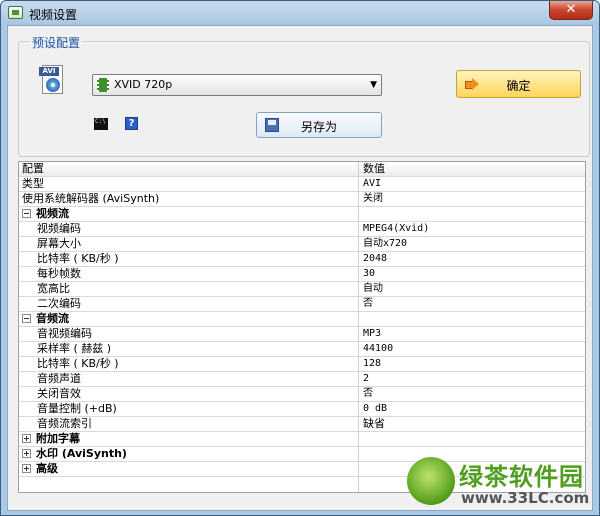 This screenshot has height=516, width=600. I want to click on grid-group-subtitles: 附加字幕, so click(302, 439).